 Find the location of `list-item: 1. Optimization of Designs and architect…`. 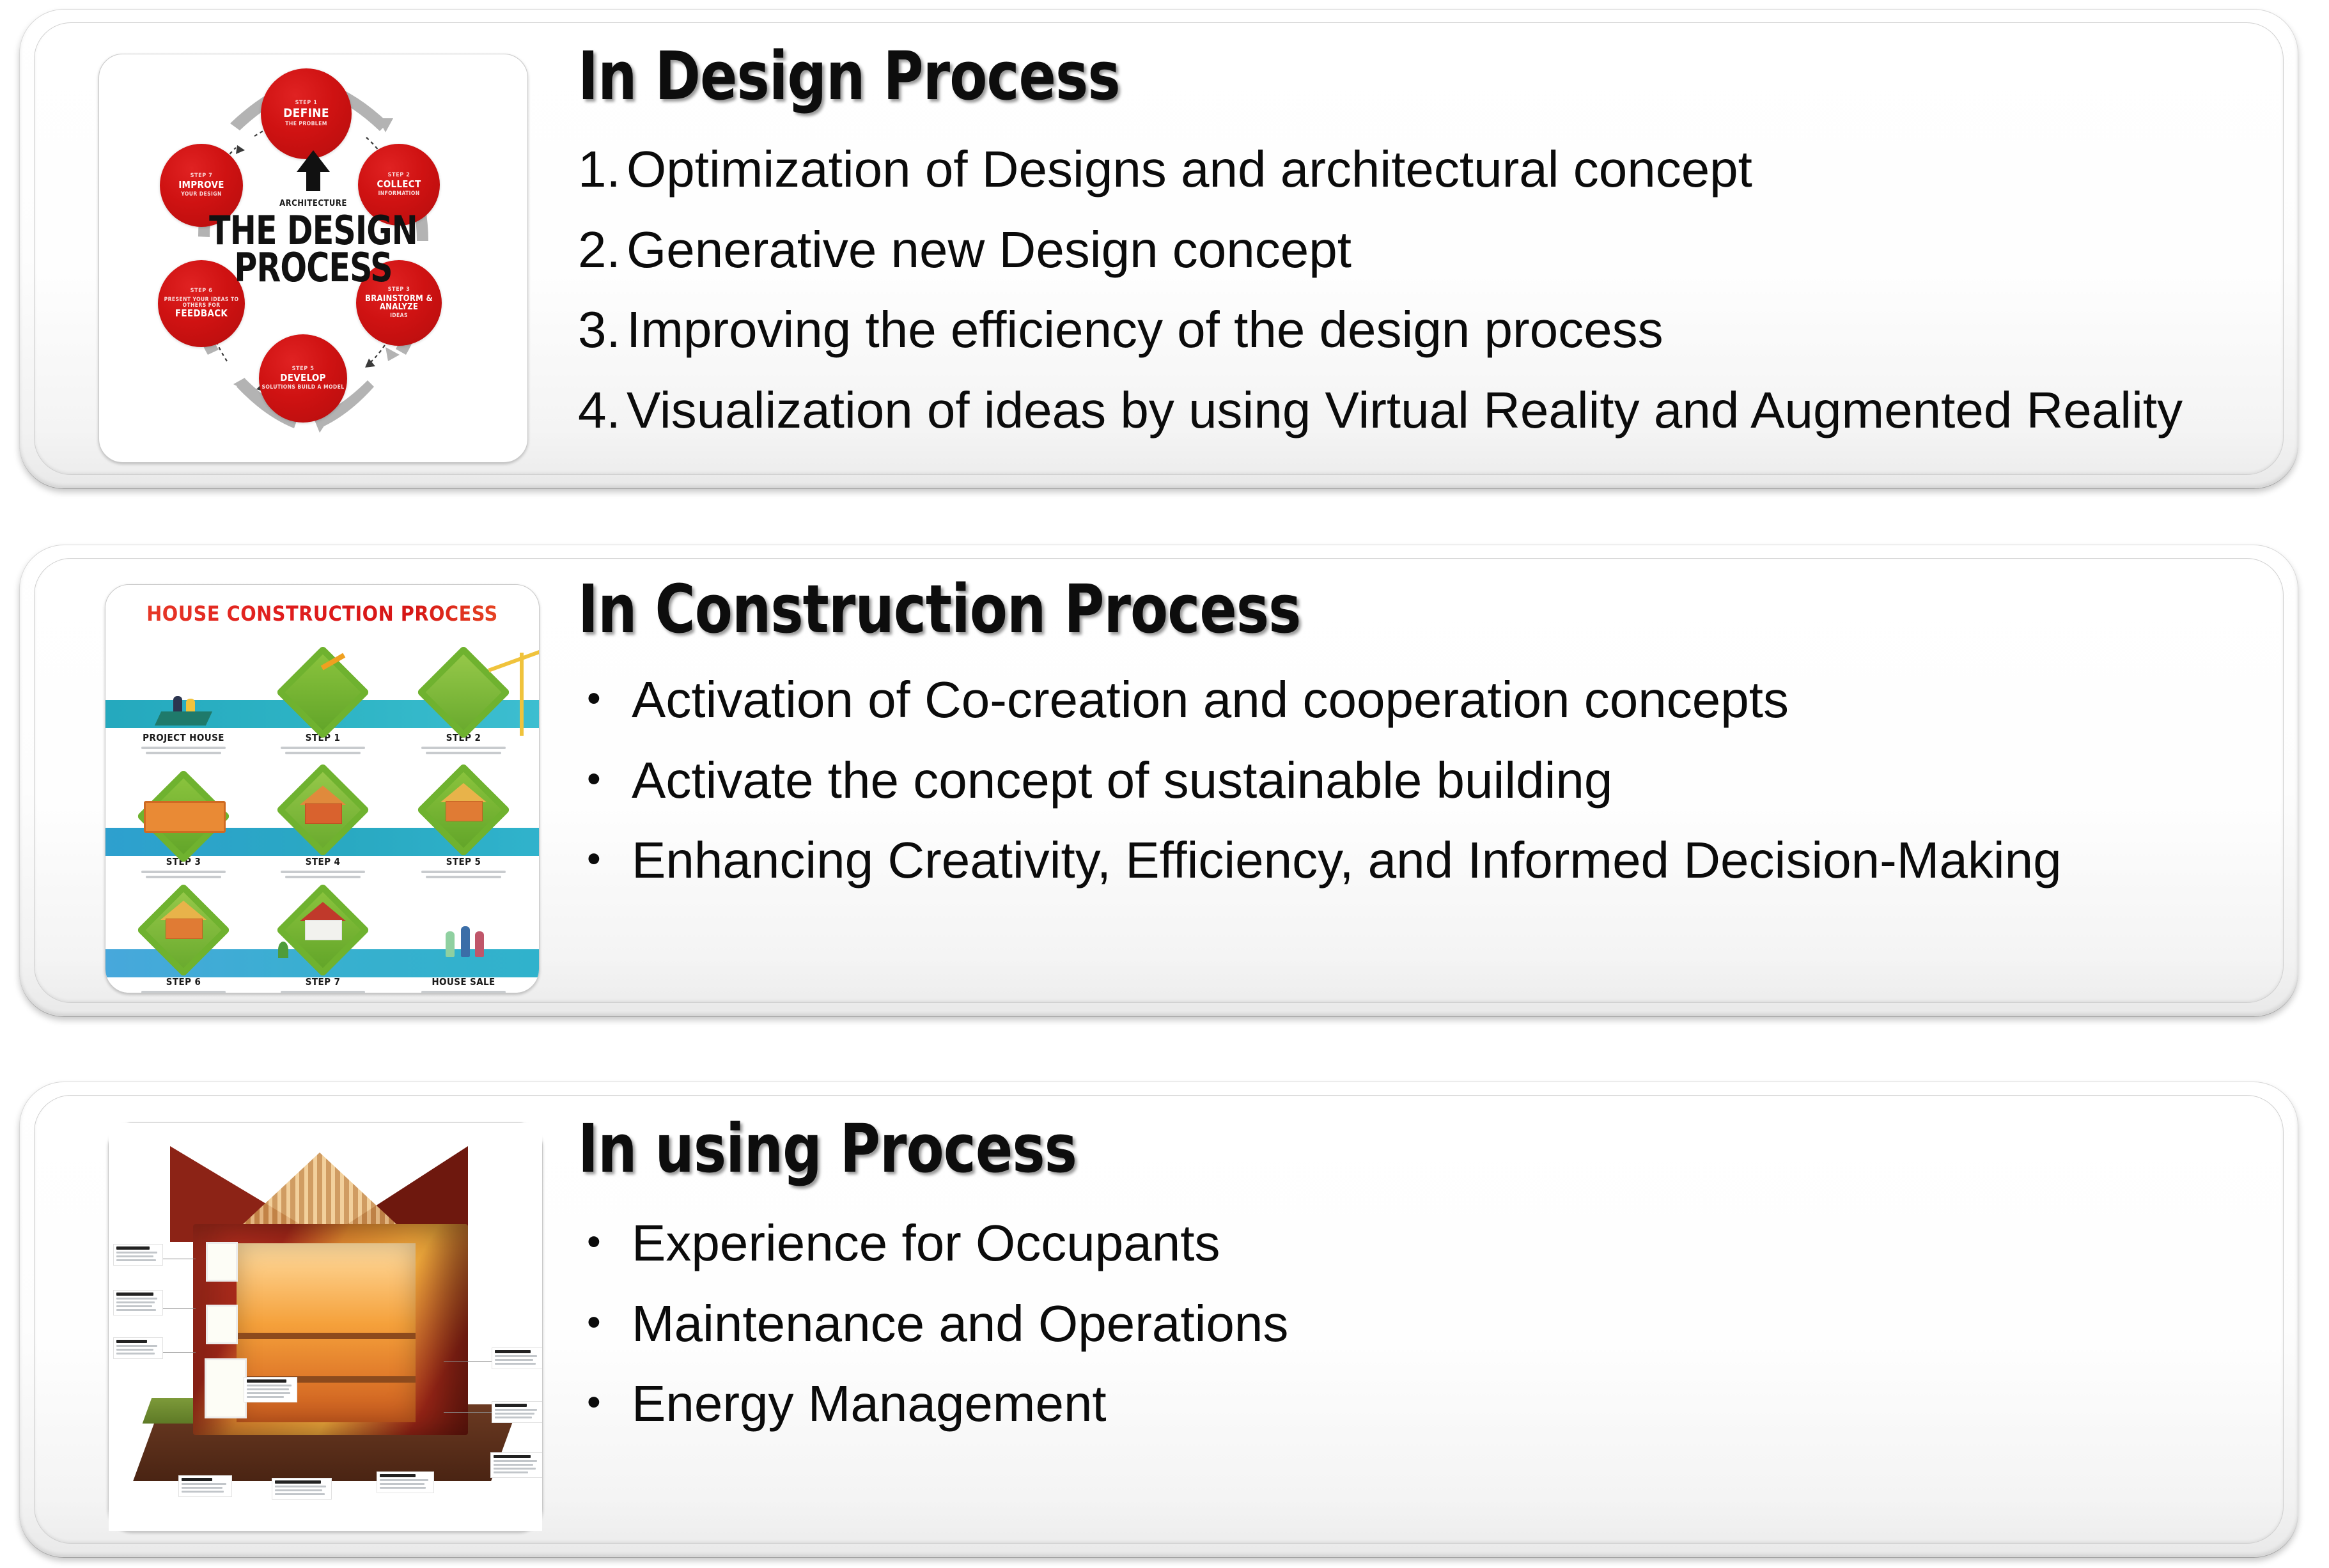

list-item: 1. Optimization of Designs and architect… is located at coordinates (1408, 170).